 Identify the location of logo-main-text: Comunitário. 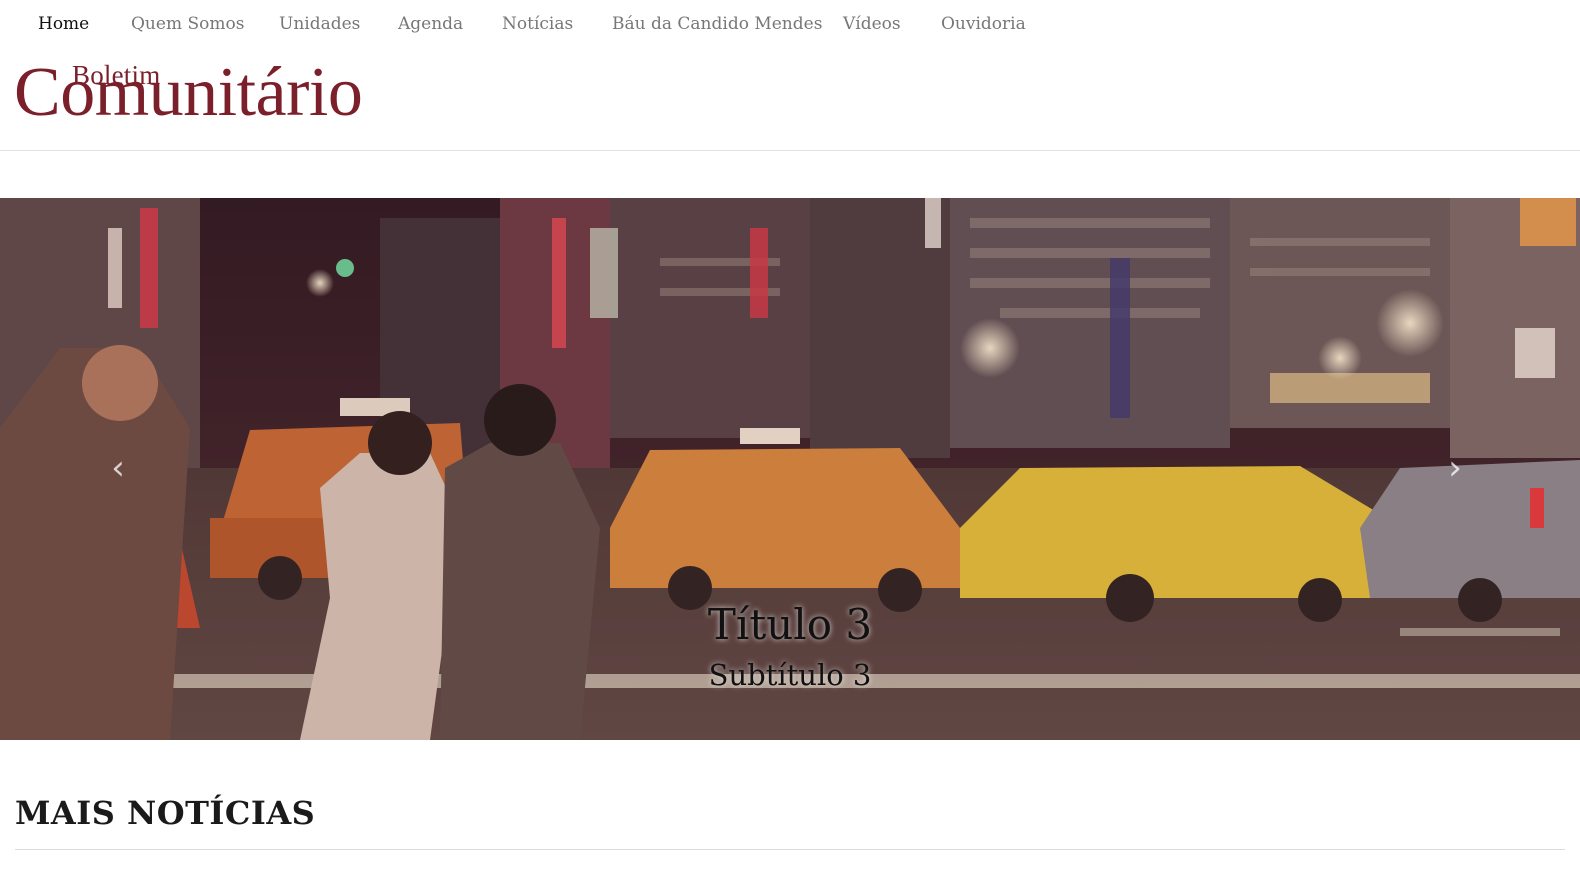
(188, 92).